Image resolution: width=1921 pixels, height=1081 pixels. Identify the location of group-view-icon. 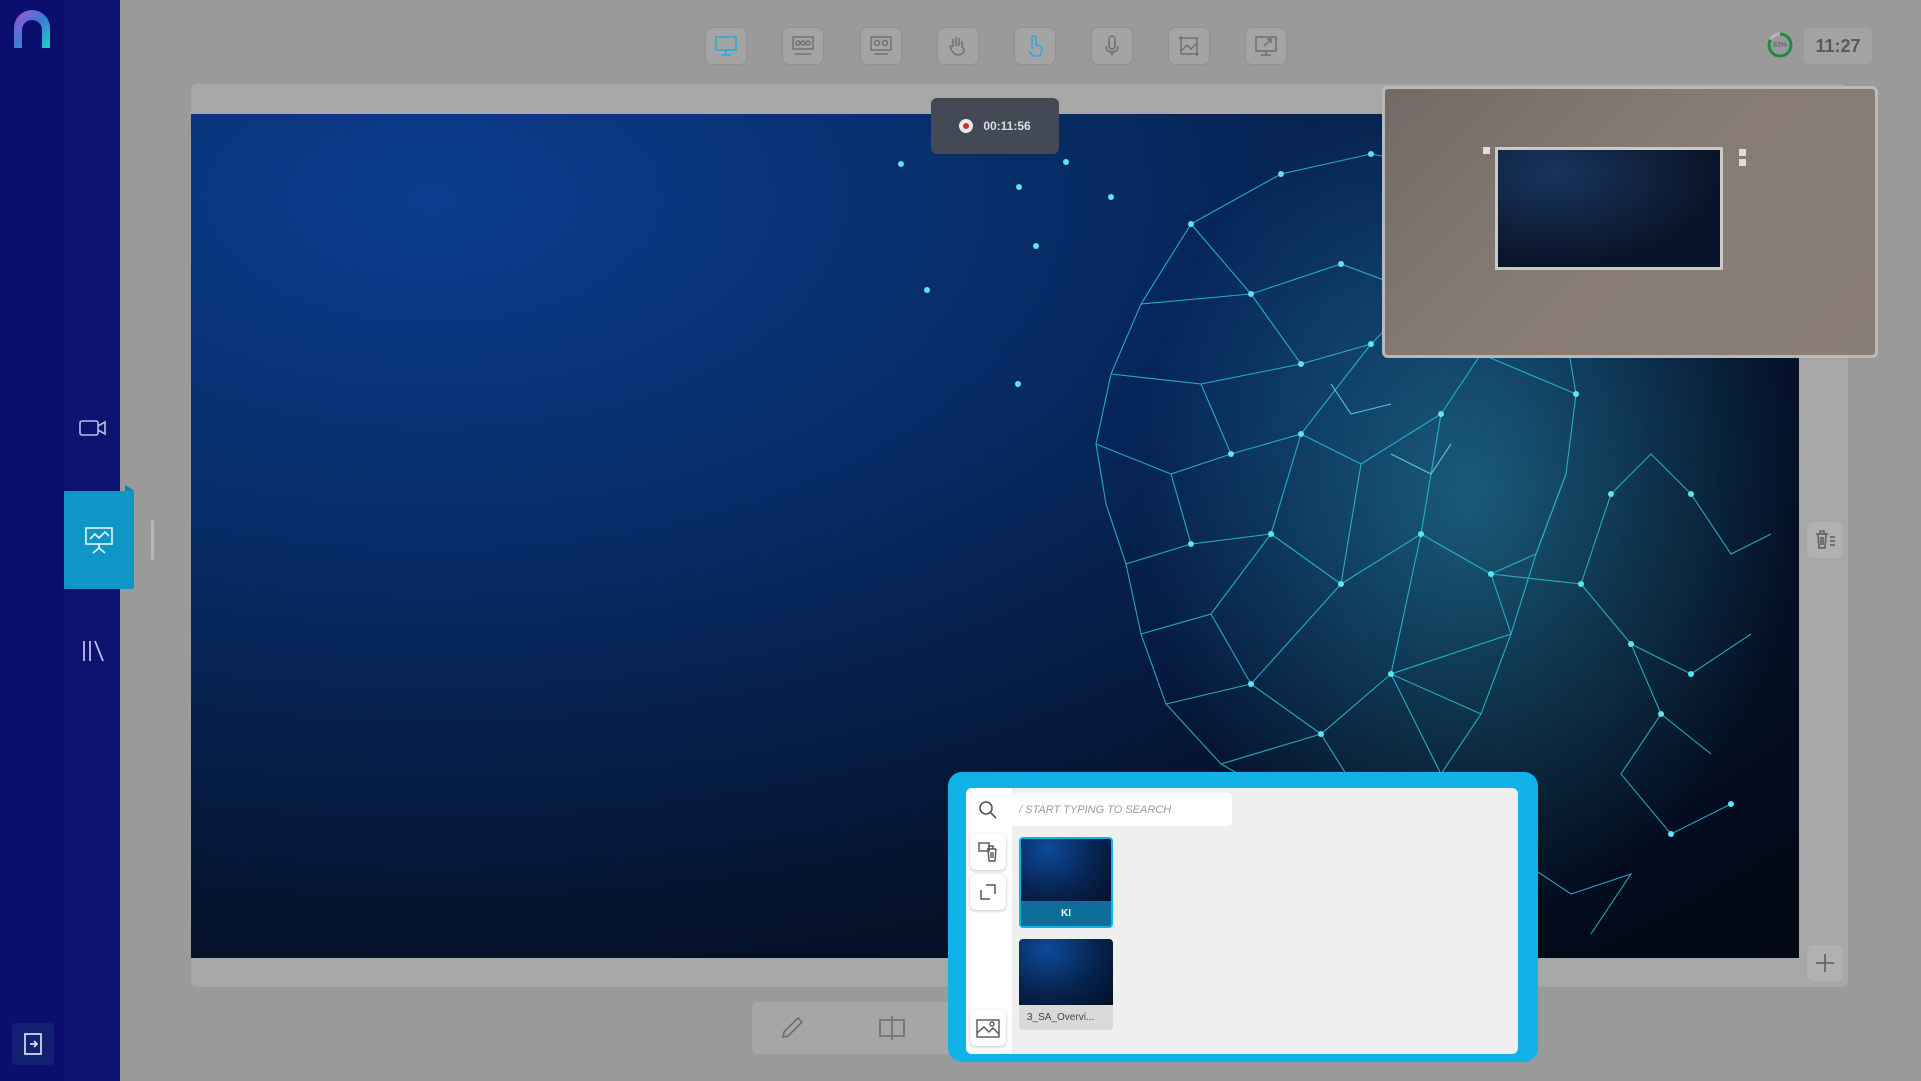
(881, 45).